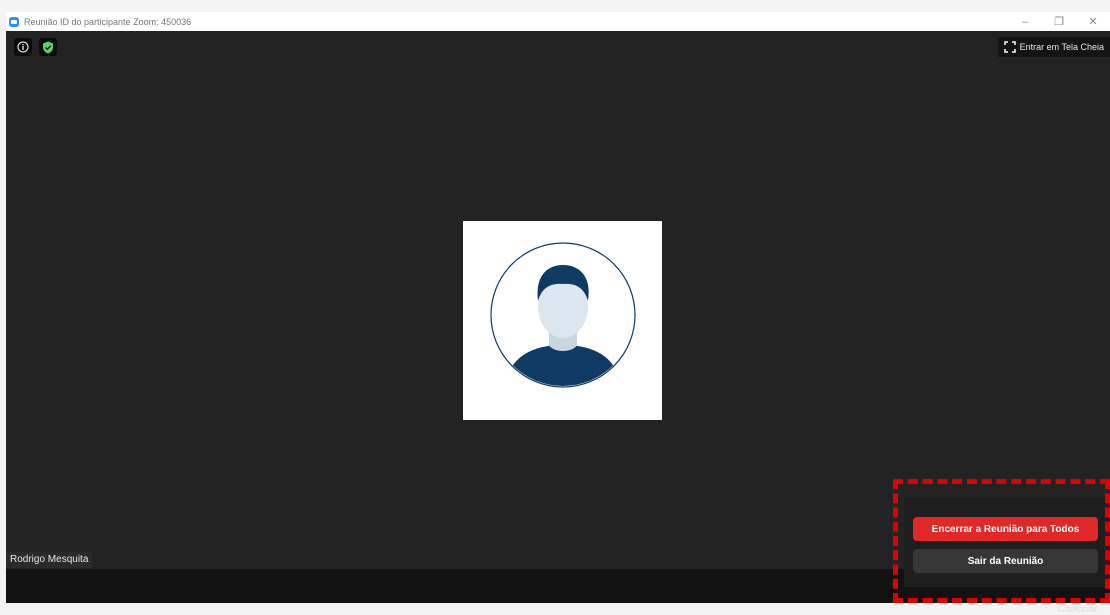 This screenshot has width=1110, height=615. I want to click on fullscreen-label: Entrar em Tela Cheia, so click(1061, 47).